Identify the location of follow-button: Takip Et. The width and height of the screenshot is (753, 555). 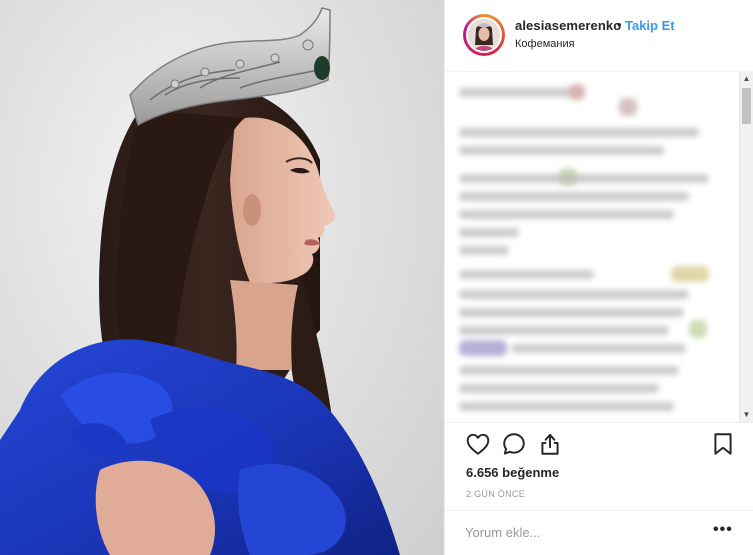
(650, 25).